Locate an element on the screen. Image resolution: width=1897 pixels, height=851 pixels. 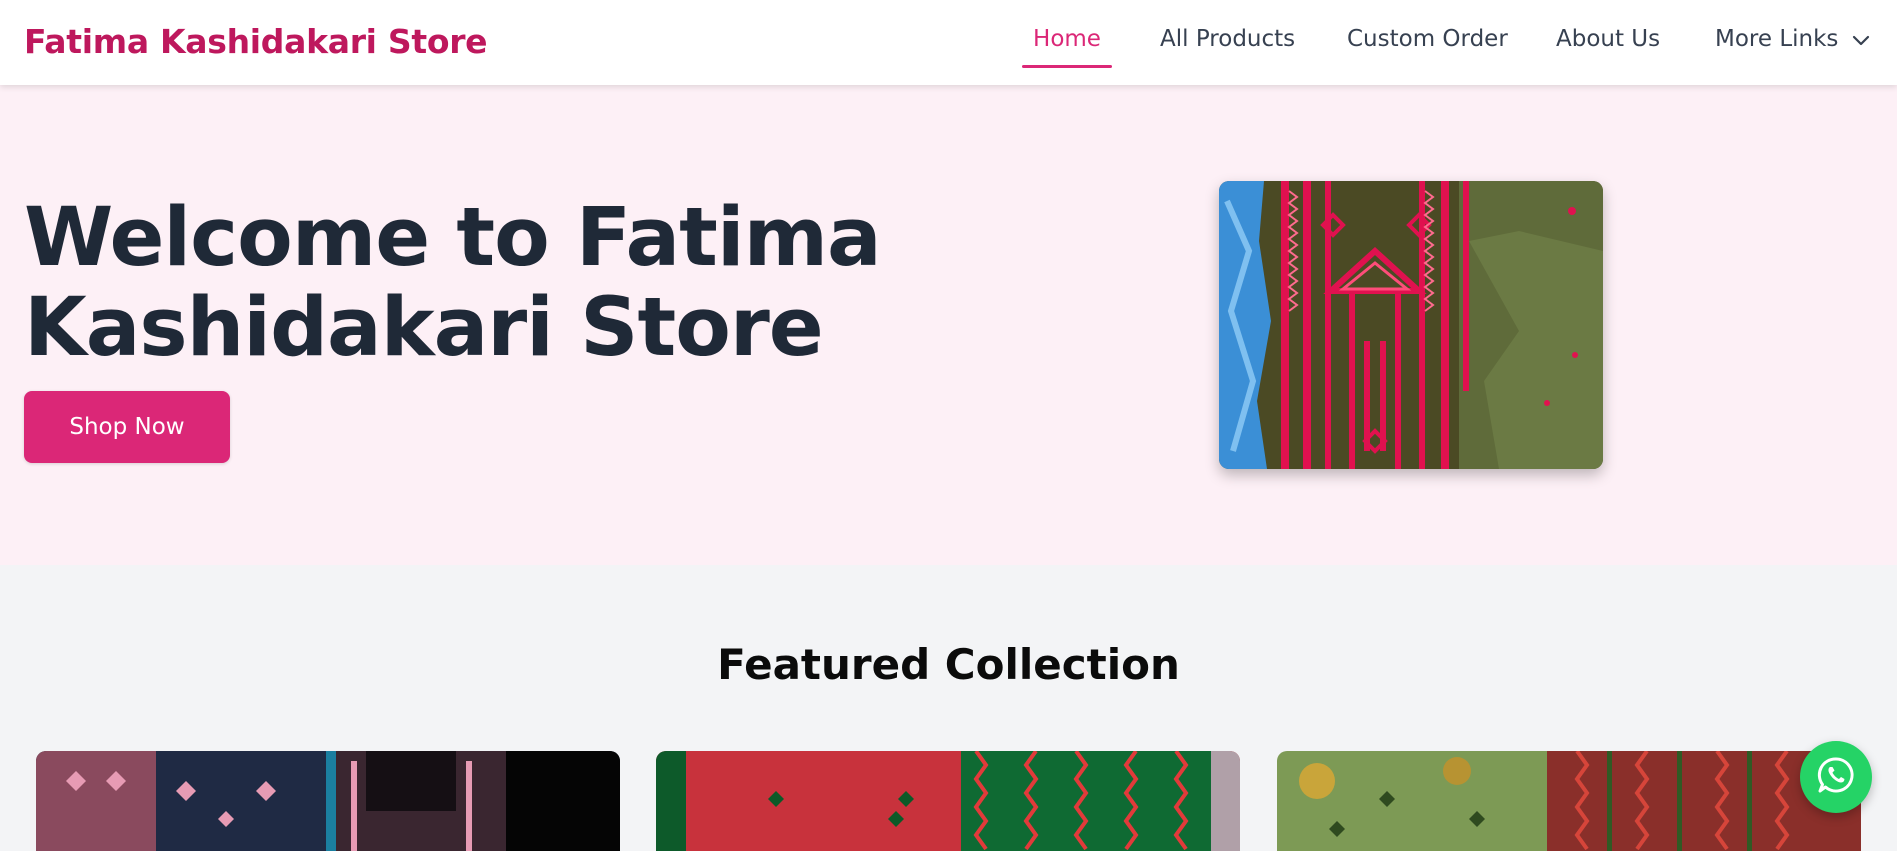
whatsapp-icon is located at coordinates (1836, 777).